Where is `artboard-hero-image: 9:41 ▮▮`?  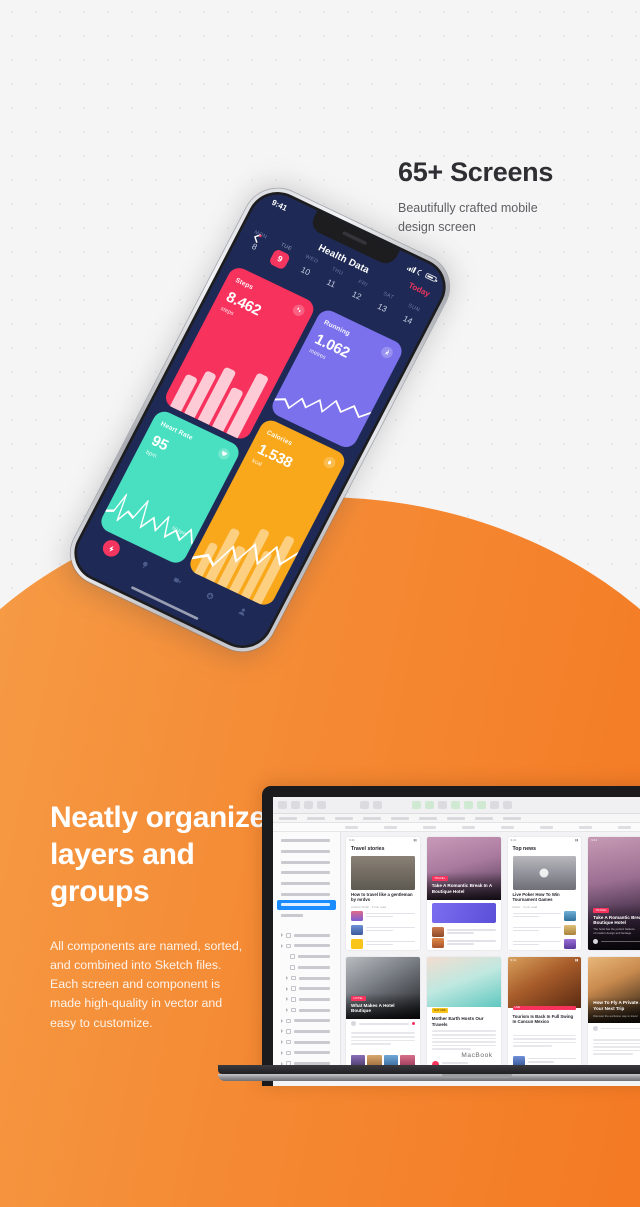 artboard-hero-image: 9:41 ▮▮ is located at coordinates (544, 982).